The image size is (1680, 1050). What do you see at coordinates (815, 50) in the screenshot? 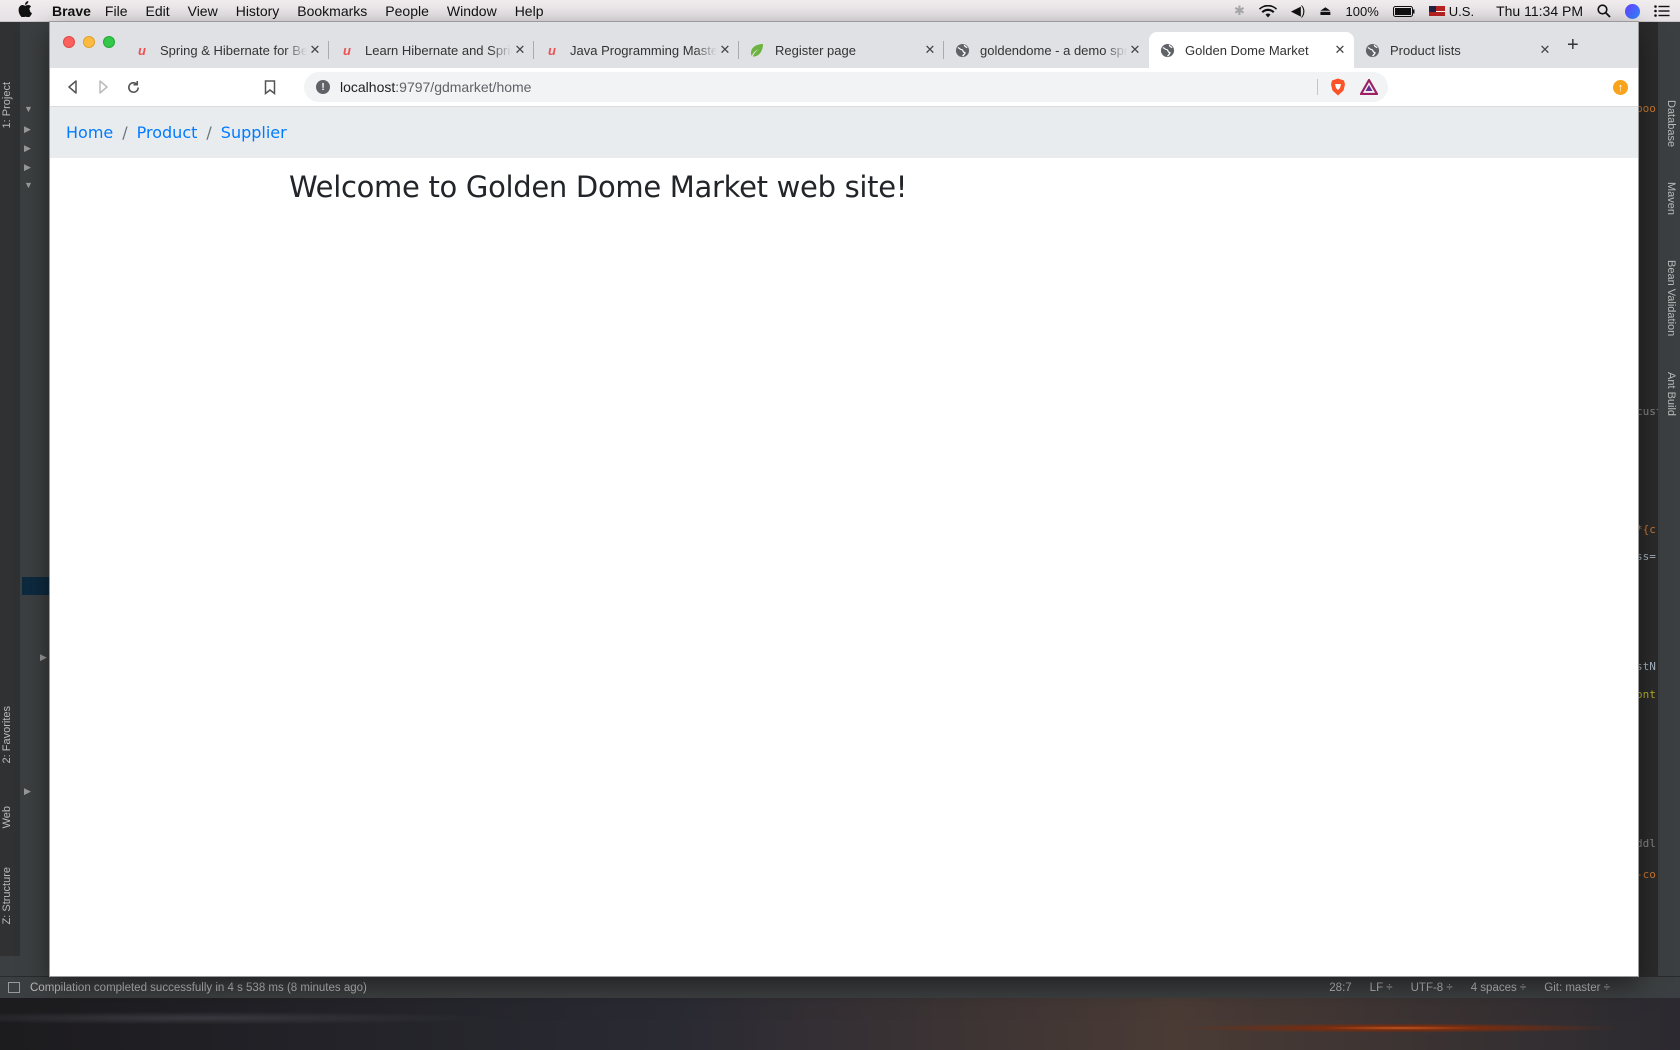
I see `tab-title: Register page` at bounding box center [815, 50].